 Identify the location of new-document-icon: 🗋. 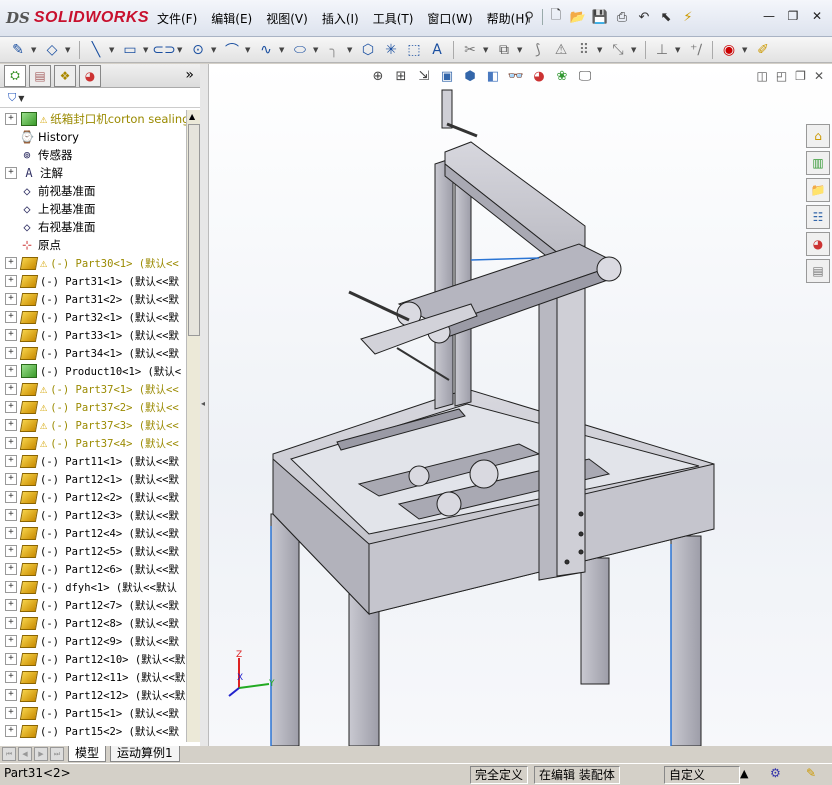
(556, 17).